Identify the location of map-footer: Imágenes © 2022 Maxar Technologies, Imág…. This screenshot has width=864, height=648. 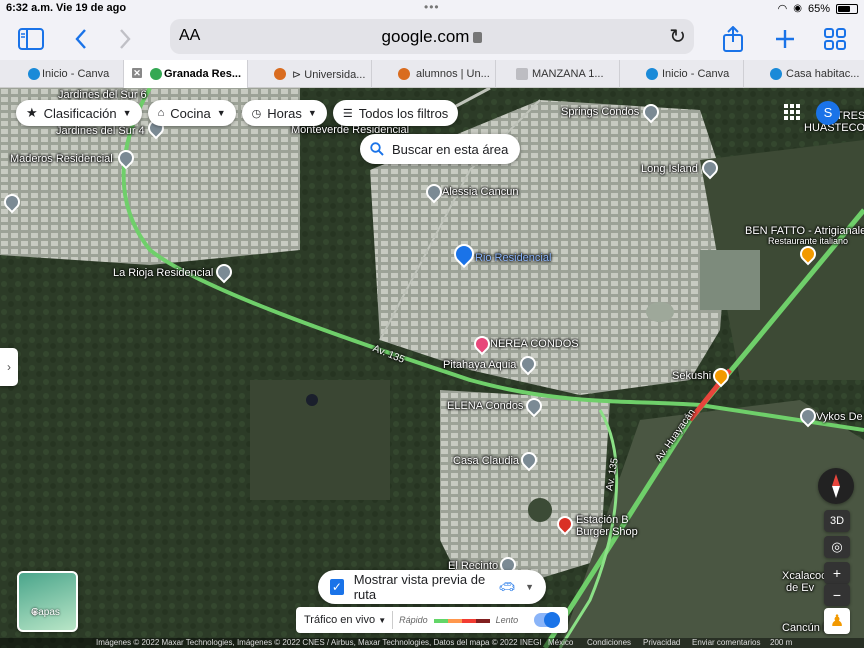
(432, 643).